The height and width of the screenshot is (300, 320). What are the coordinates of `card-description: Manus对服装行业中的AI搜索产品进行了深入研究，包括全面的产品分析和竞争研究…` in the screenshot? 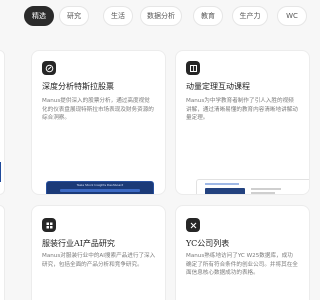 It's located at (99, 260).